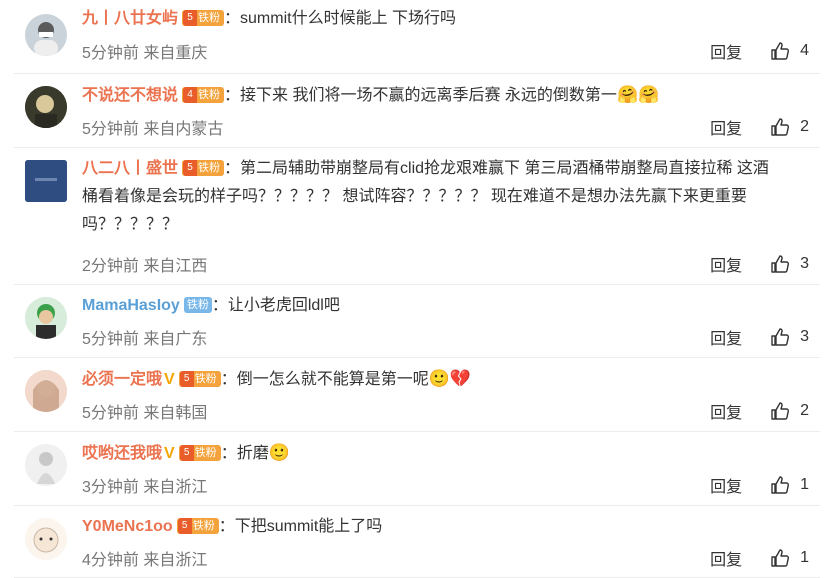 The image size is (834, 578). Describe the element at coordinates (145, 560) in the screenshot. I see `comment-meta: 4分钟前 来自浙江` at that location.